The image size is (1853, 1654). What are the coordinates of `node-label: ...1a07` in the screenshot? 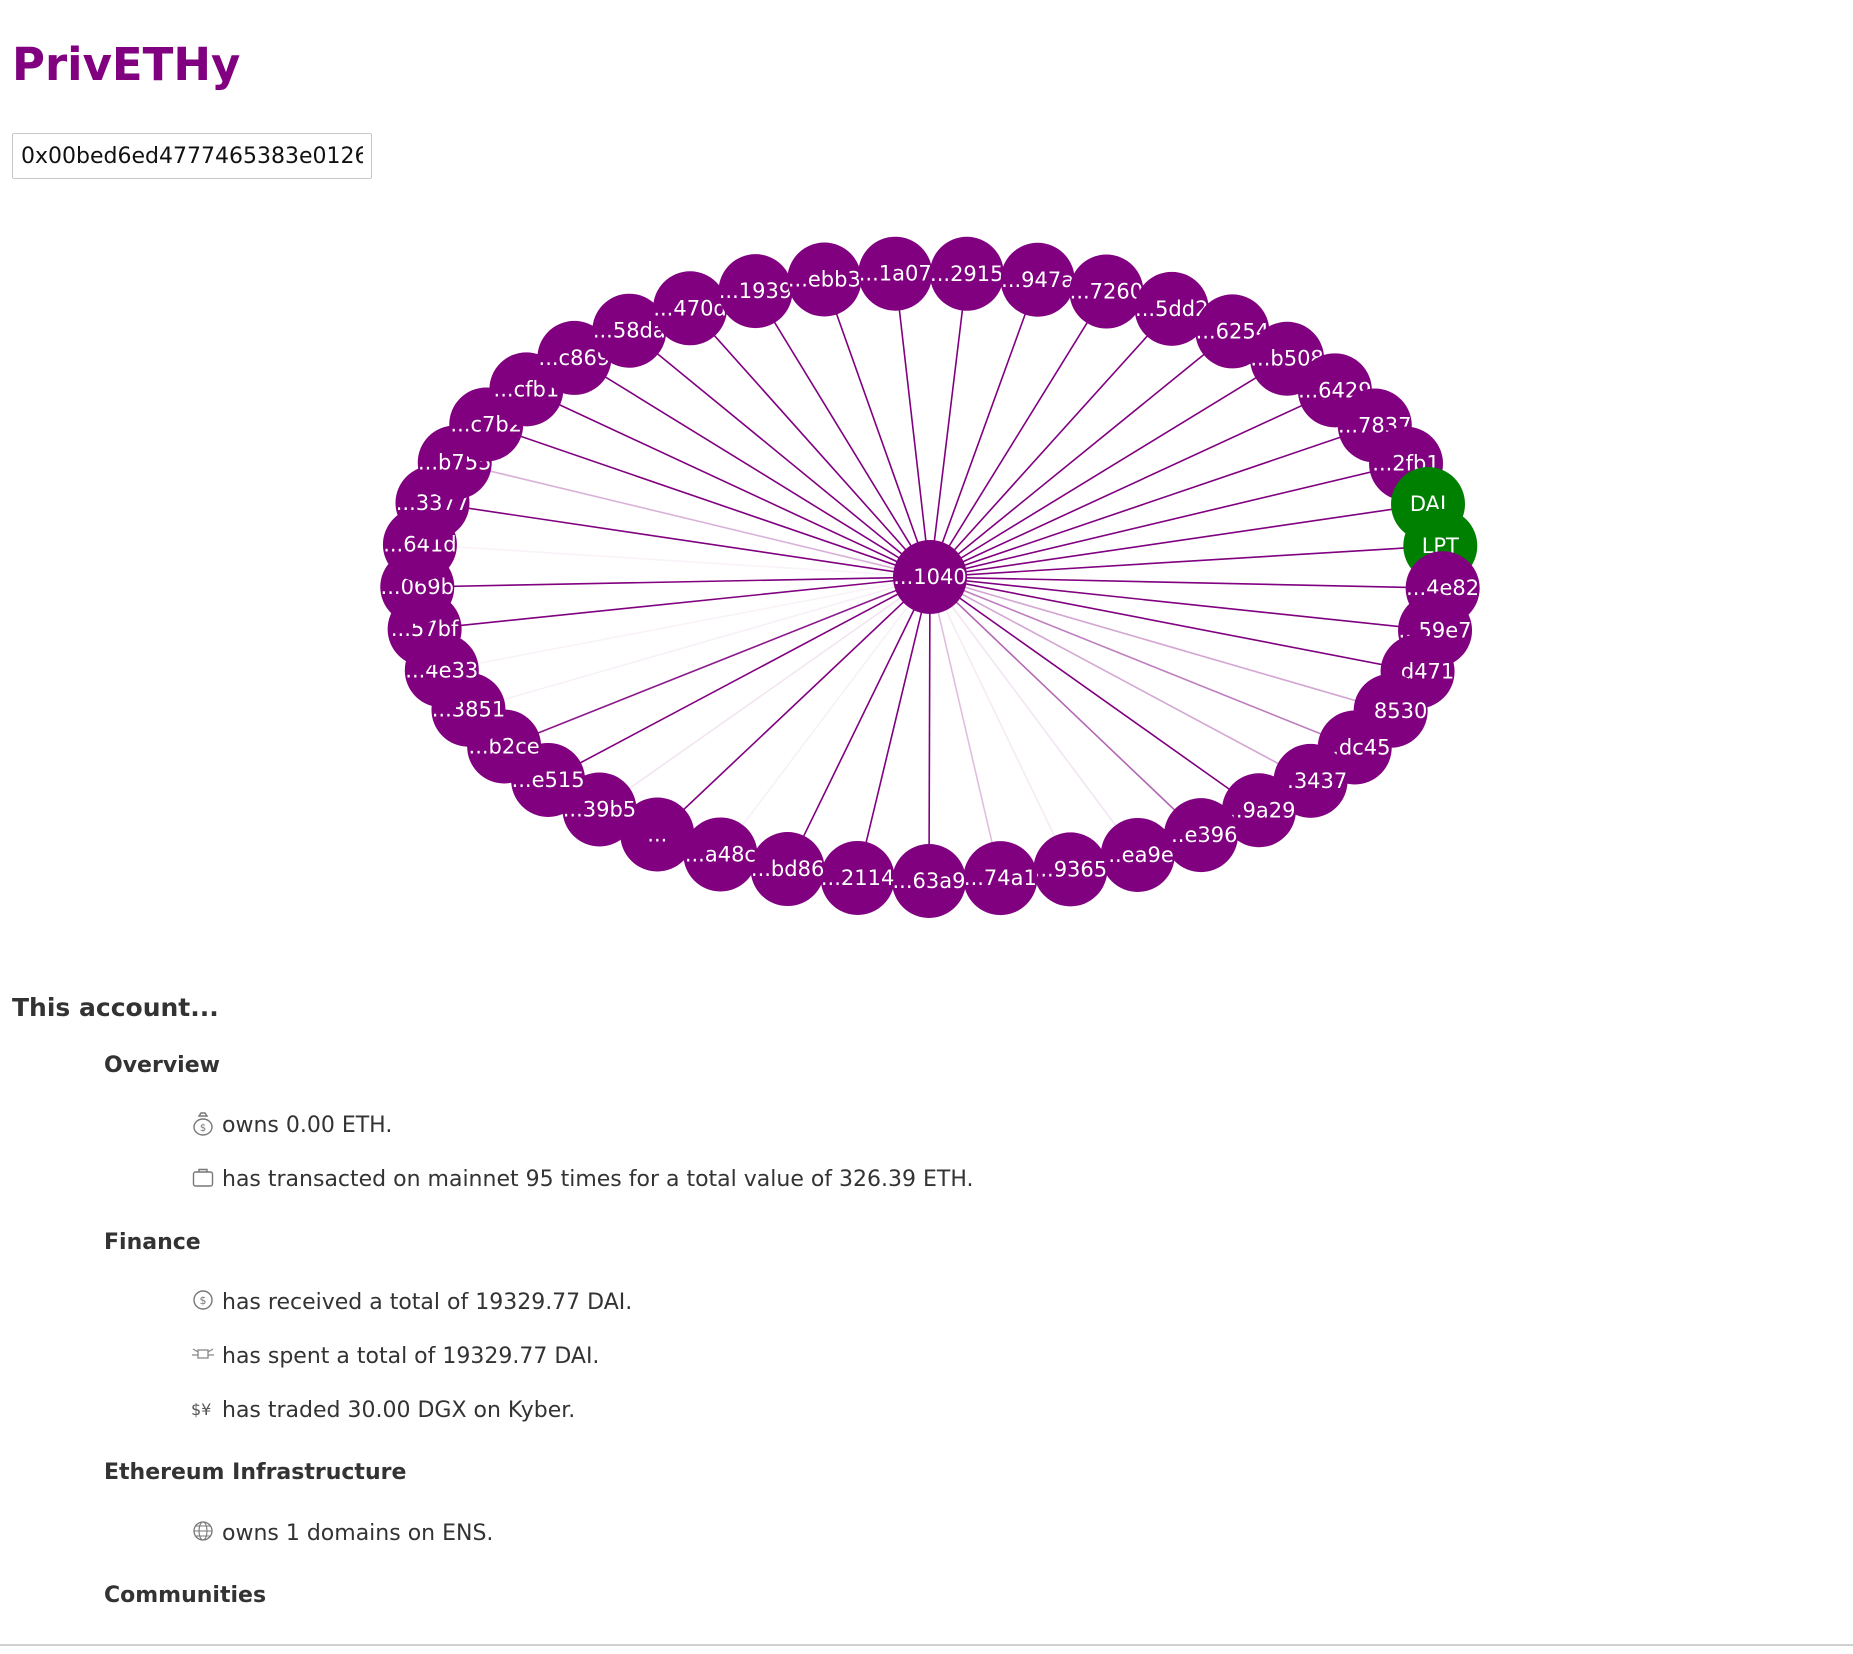 It's located at (895, 274).